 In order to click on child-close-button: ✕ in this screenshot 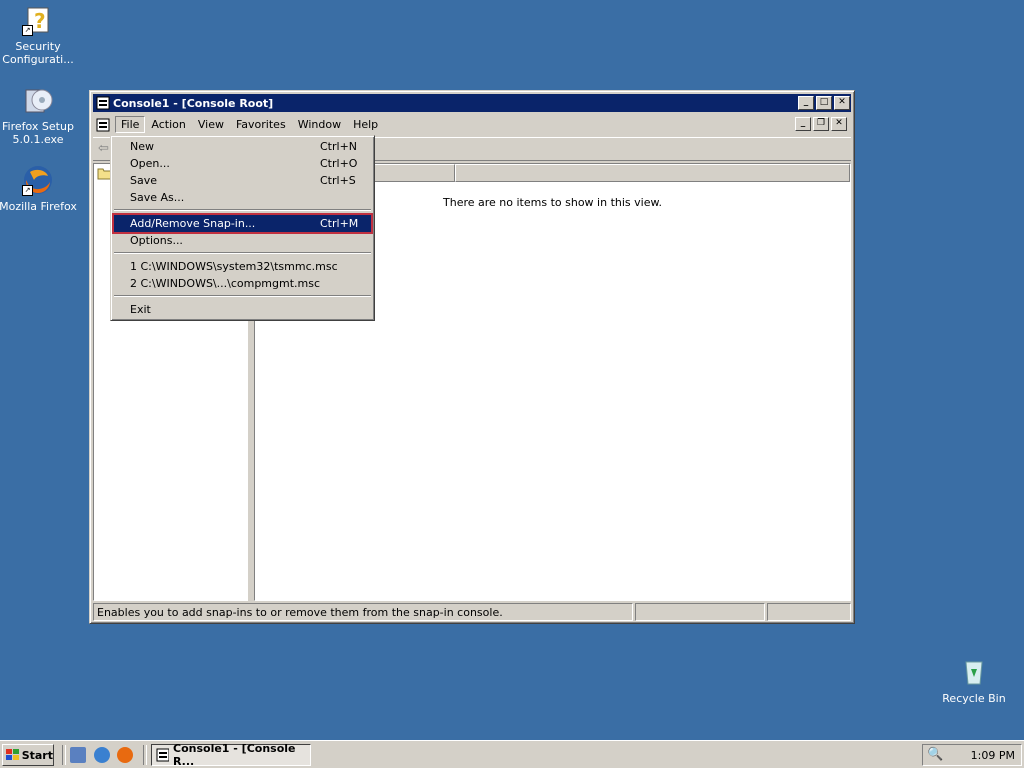, I will do `click(839, 124)`.